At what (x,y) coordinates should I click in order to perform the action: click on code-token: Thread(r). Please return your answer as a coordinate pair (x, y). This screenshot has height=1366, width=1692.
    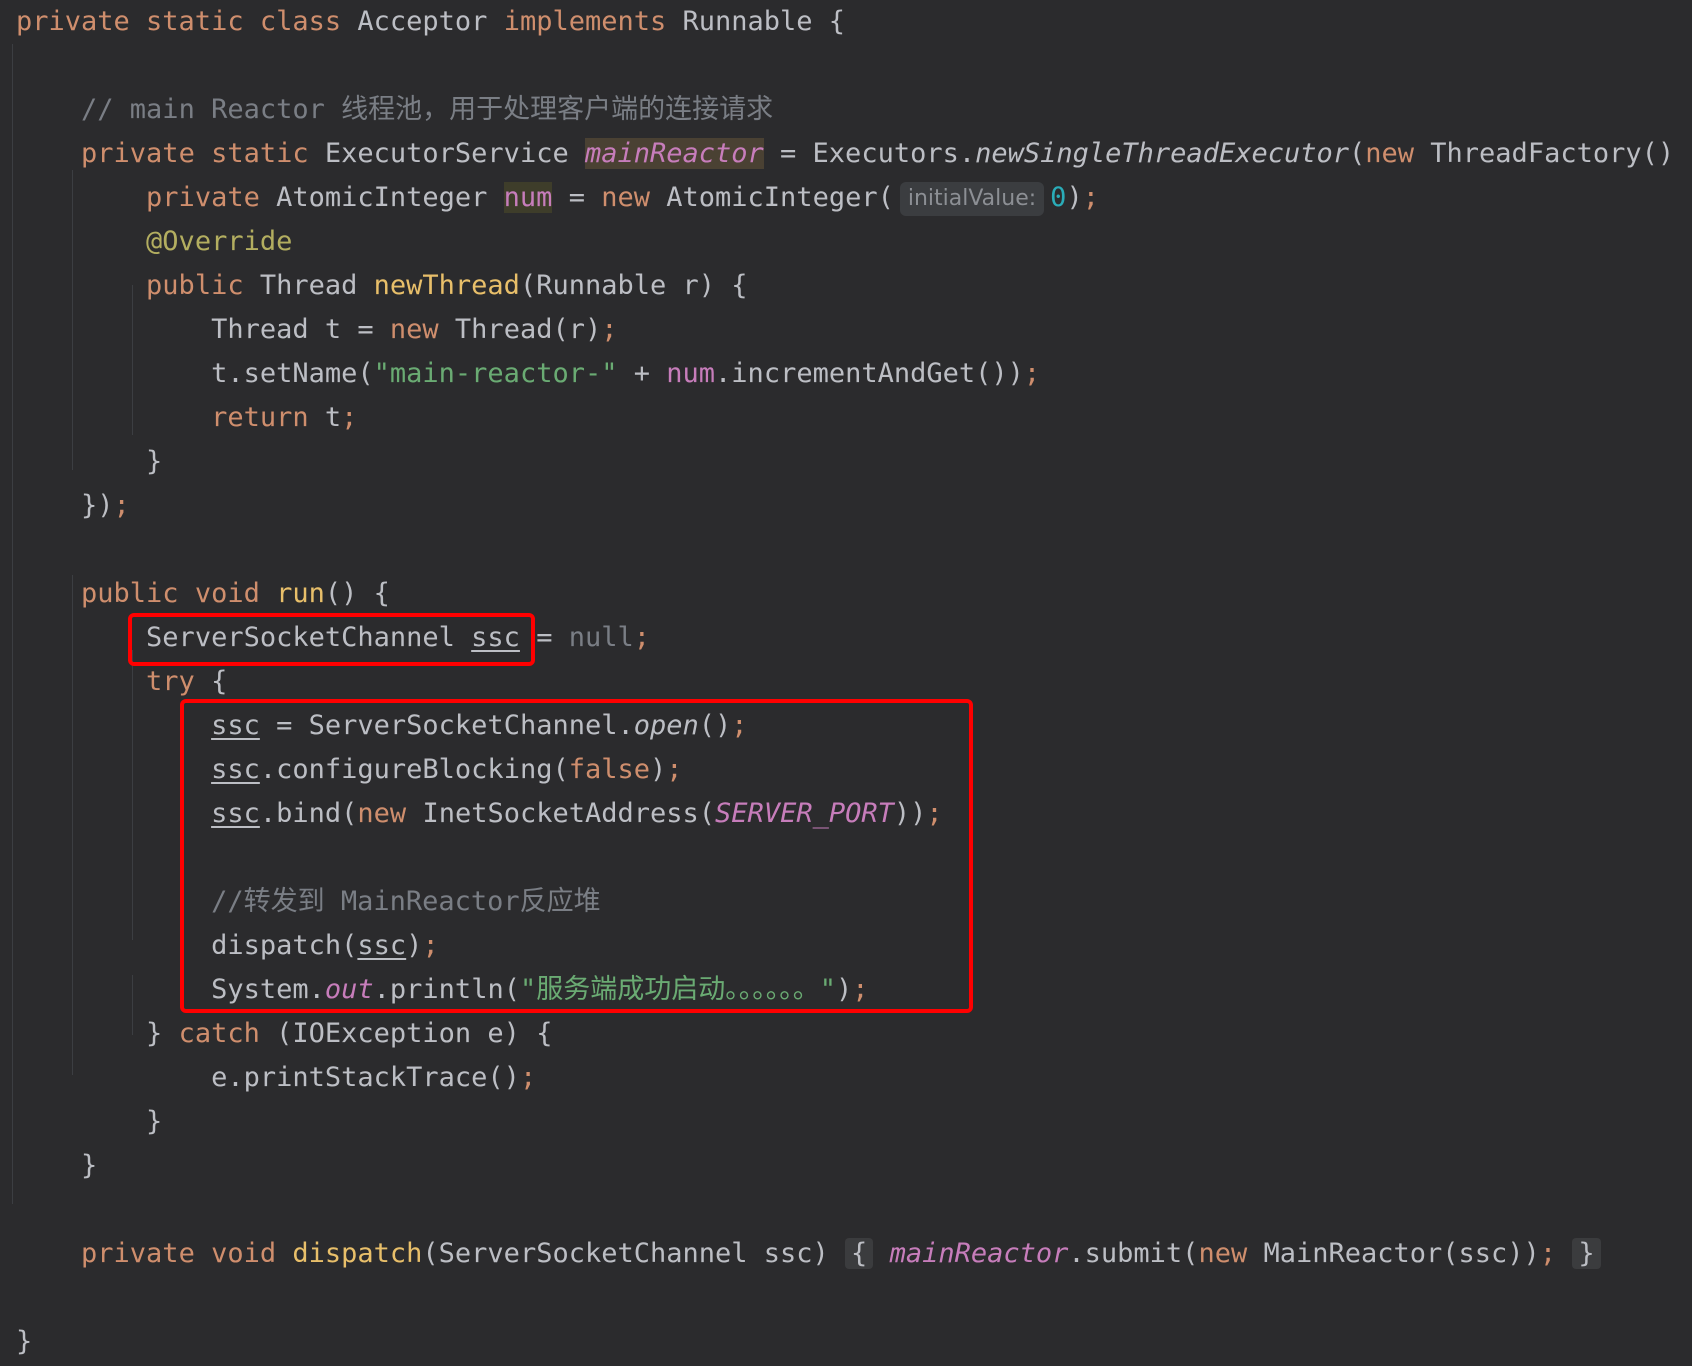
    Looking at the image, I should click on (528, 329).